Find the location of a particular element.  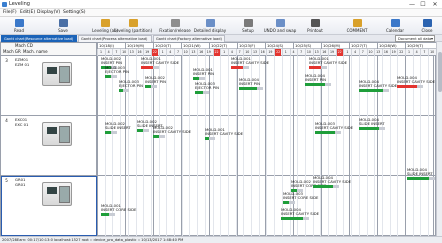

vertical-scrollbar is located at coordinates (439, 139).